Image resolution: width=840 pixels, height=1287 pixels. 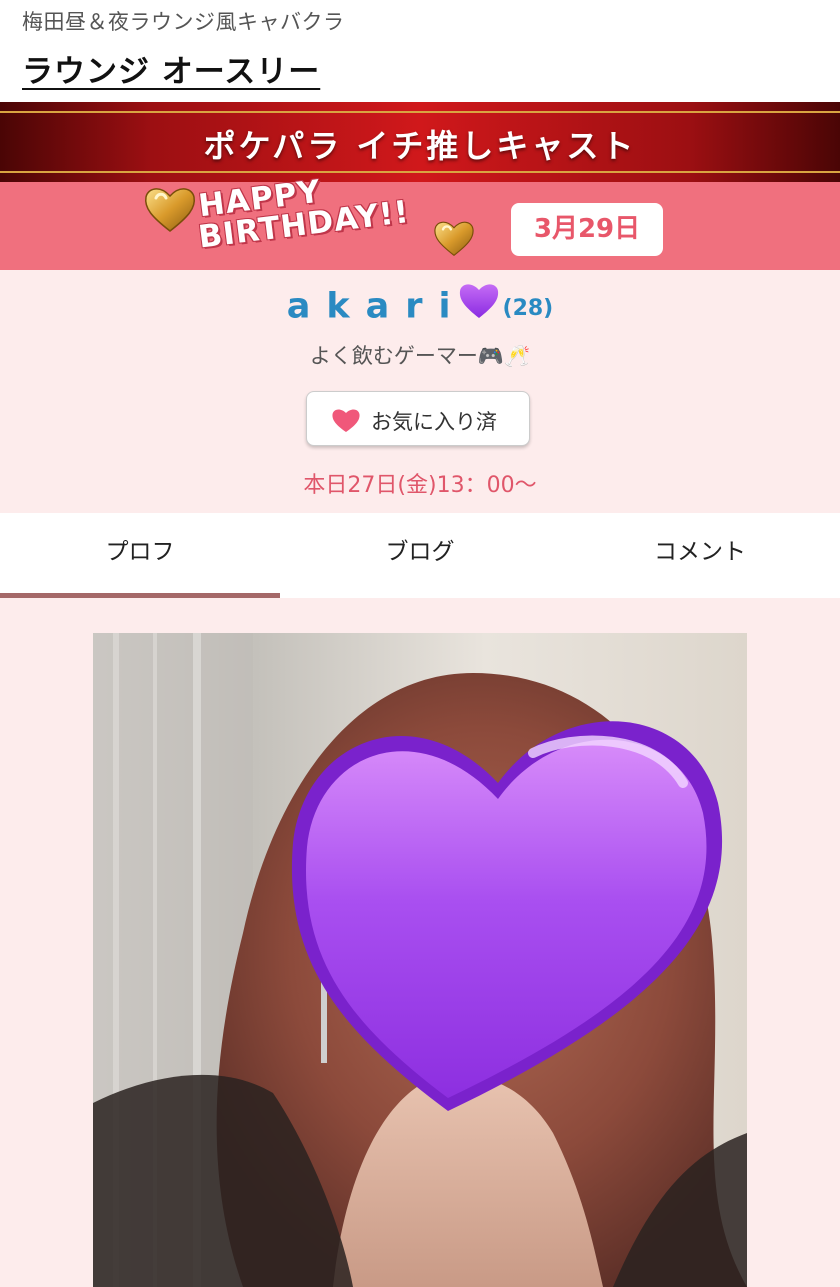 What do you see at coordinates (434, 422) in the screenshot?
I see `favorite-label: お気に入り済` at bounding box center [434, 422].